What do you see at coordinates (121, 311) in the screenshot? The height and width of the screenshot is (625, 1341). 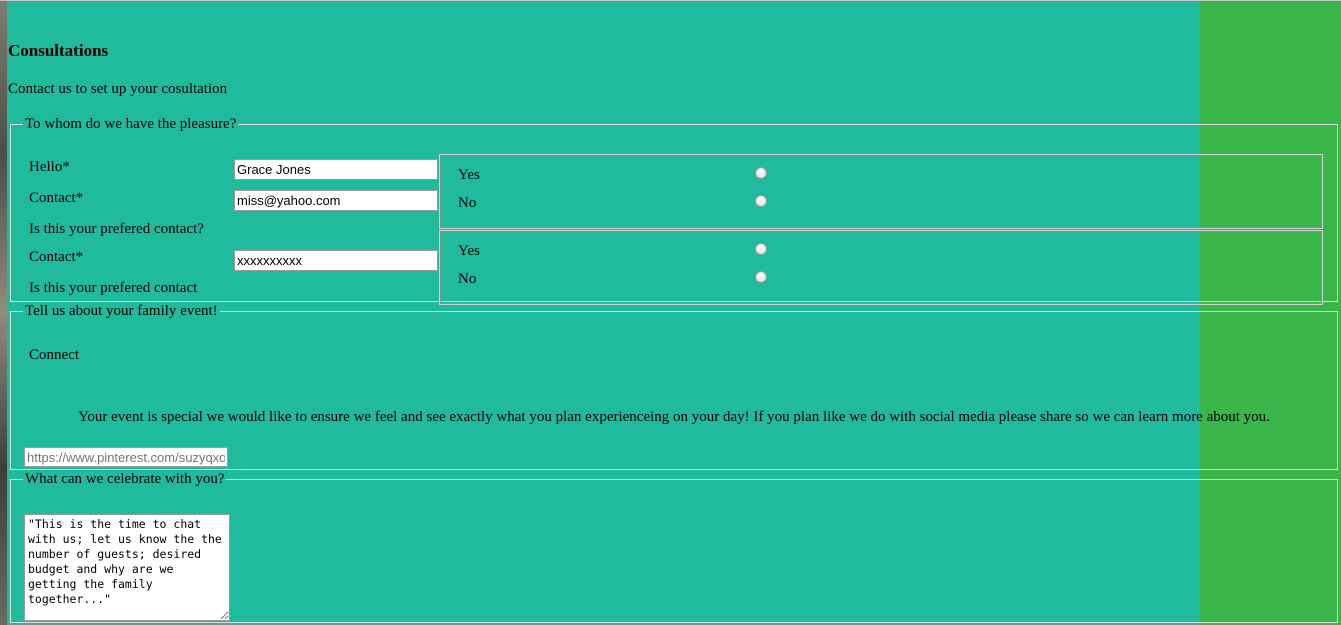 I see `event-legend: Tell us about your family event!` at bounding box center [121, 311].